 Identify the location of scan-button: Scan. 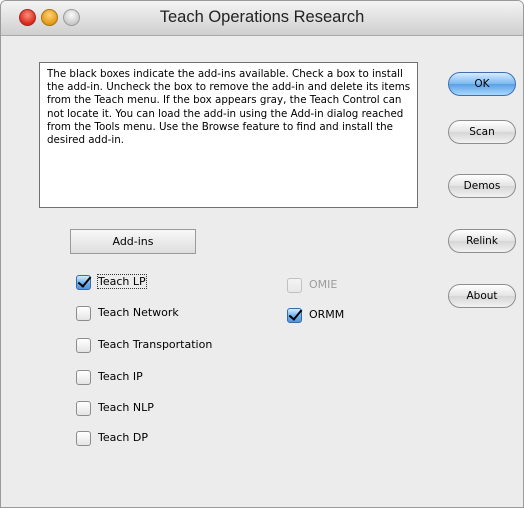
(482, 132).